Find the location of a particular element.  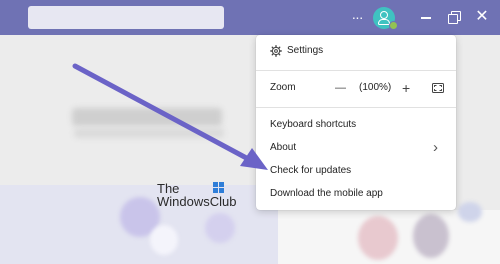

zoom-out-button: — is located at coordinates (340, 88).